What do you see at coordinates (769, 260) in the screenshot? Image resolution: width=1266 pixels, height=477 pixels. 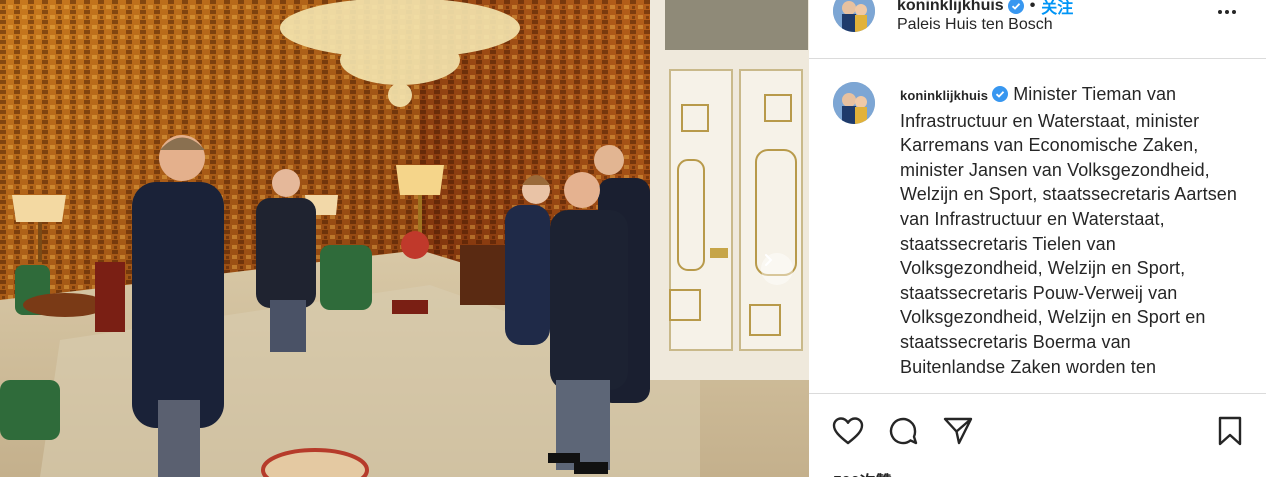 I see `chevron-right-icon` at bounding box center [769, 260].